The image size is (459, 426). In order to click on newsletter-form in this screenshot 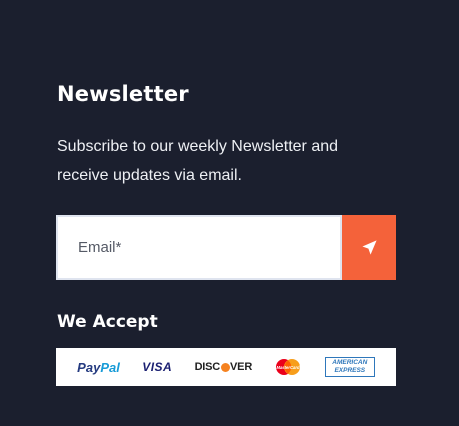, I will do `click(226, 247)`.